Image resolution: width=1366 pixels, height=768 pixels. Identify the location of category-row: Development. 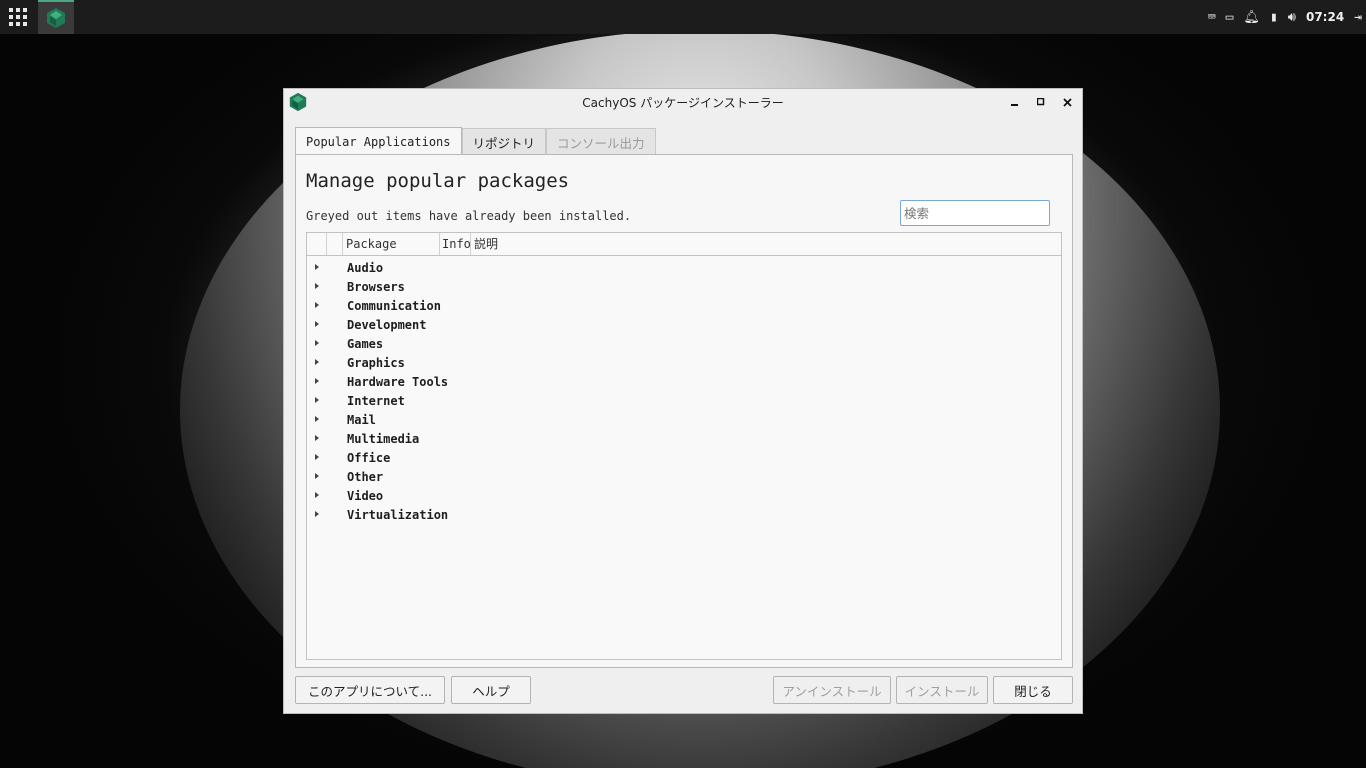
(684, 324).